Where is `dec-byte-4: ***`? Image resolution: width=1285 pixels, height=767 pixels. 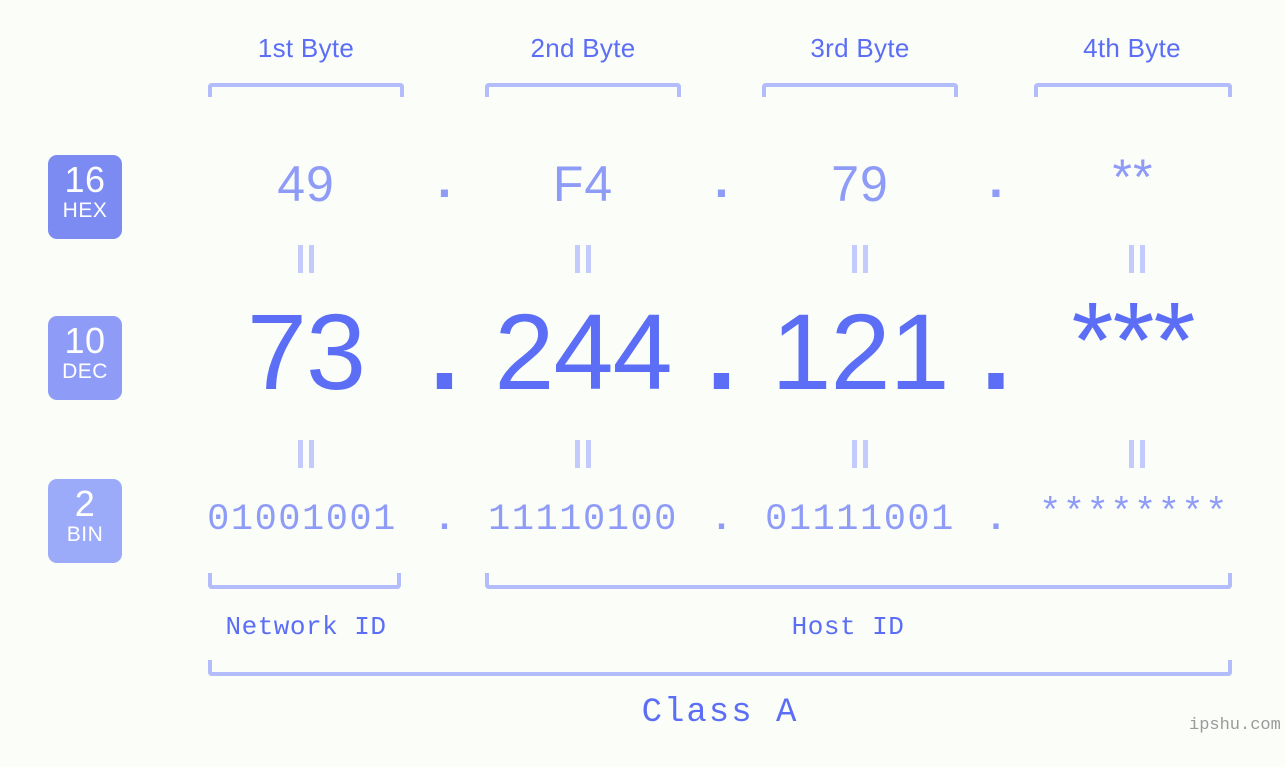
dec-byte-4: *** is located at coordinates (1133, 339).